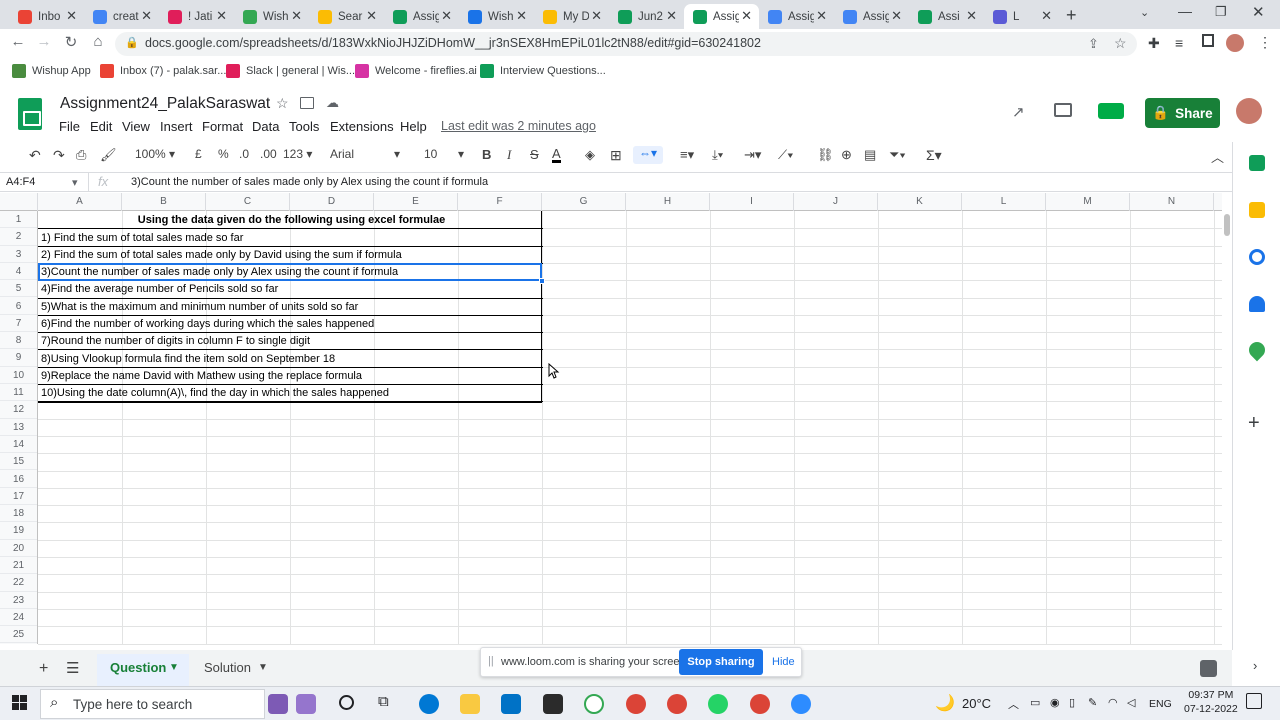  I want to click on menu-extensions: Extensions, so click(362, 126).